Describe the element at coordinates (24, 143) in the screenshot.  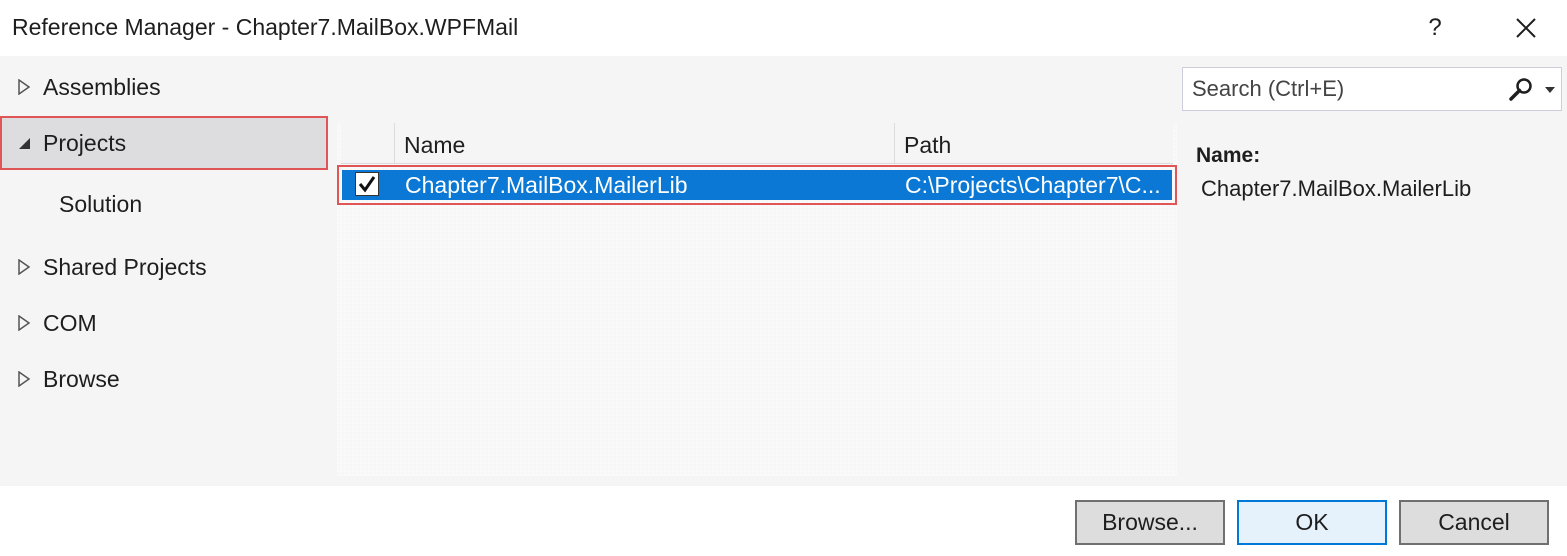
I see `collapse-arrow-icon` at that location.